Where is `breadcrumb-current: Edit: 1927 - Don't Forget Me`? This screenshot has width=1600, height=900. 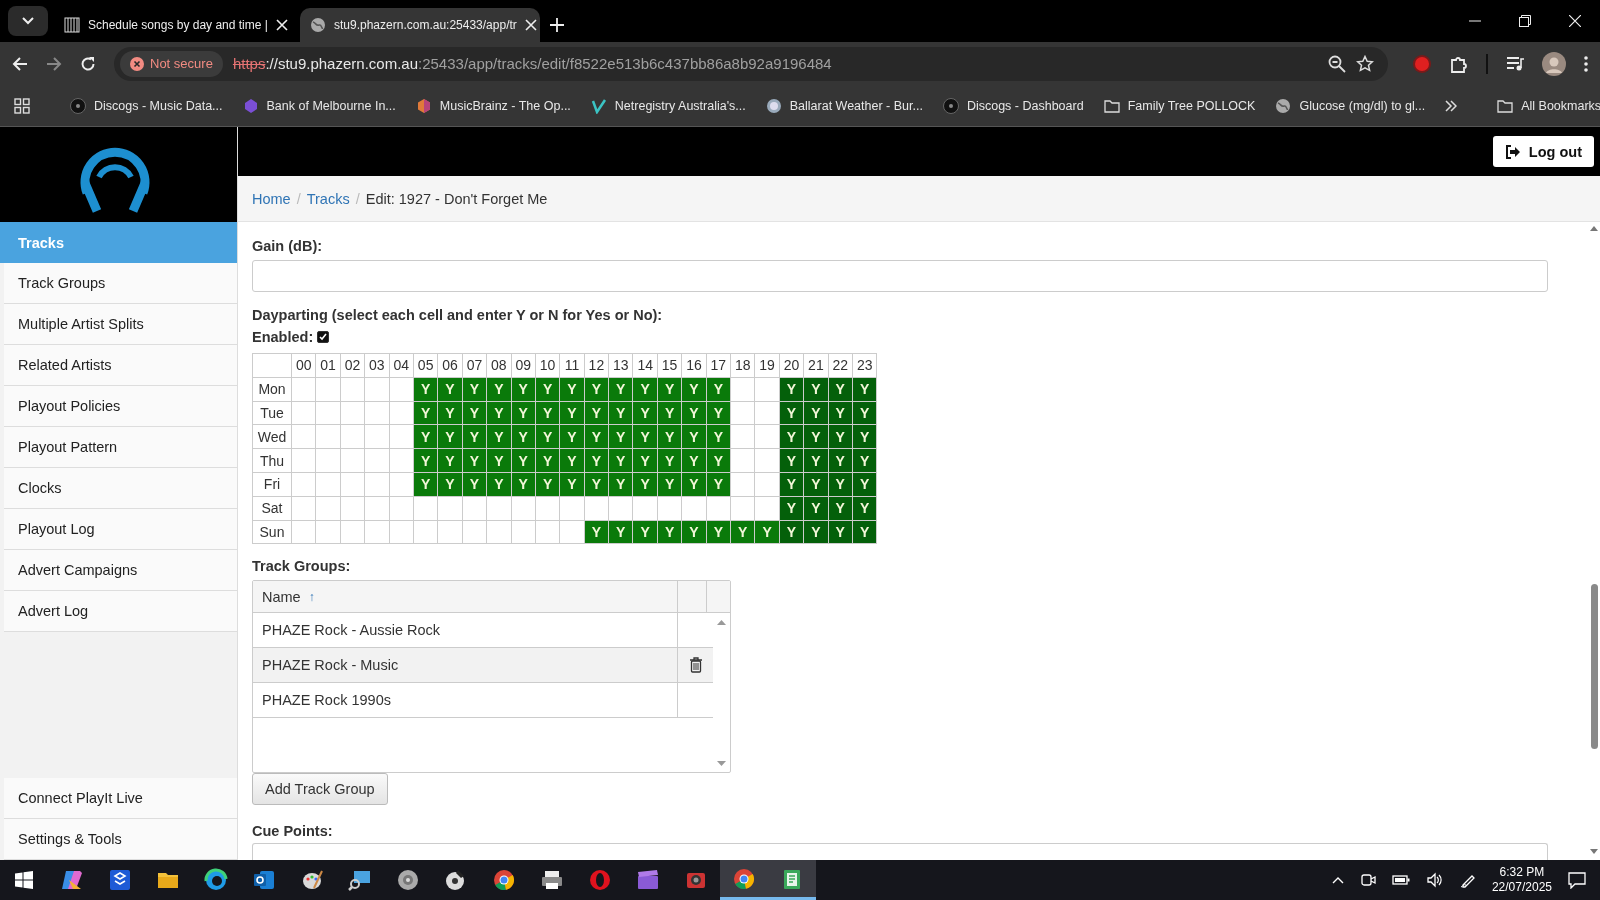
breadcrumb-current: Edit: 1927 - Don't Forget Me is located at coordinates (456, 198).